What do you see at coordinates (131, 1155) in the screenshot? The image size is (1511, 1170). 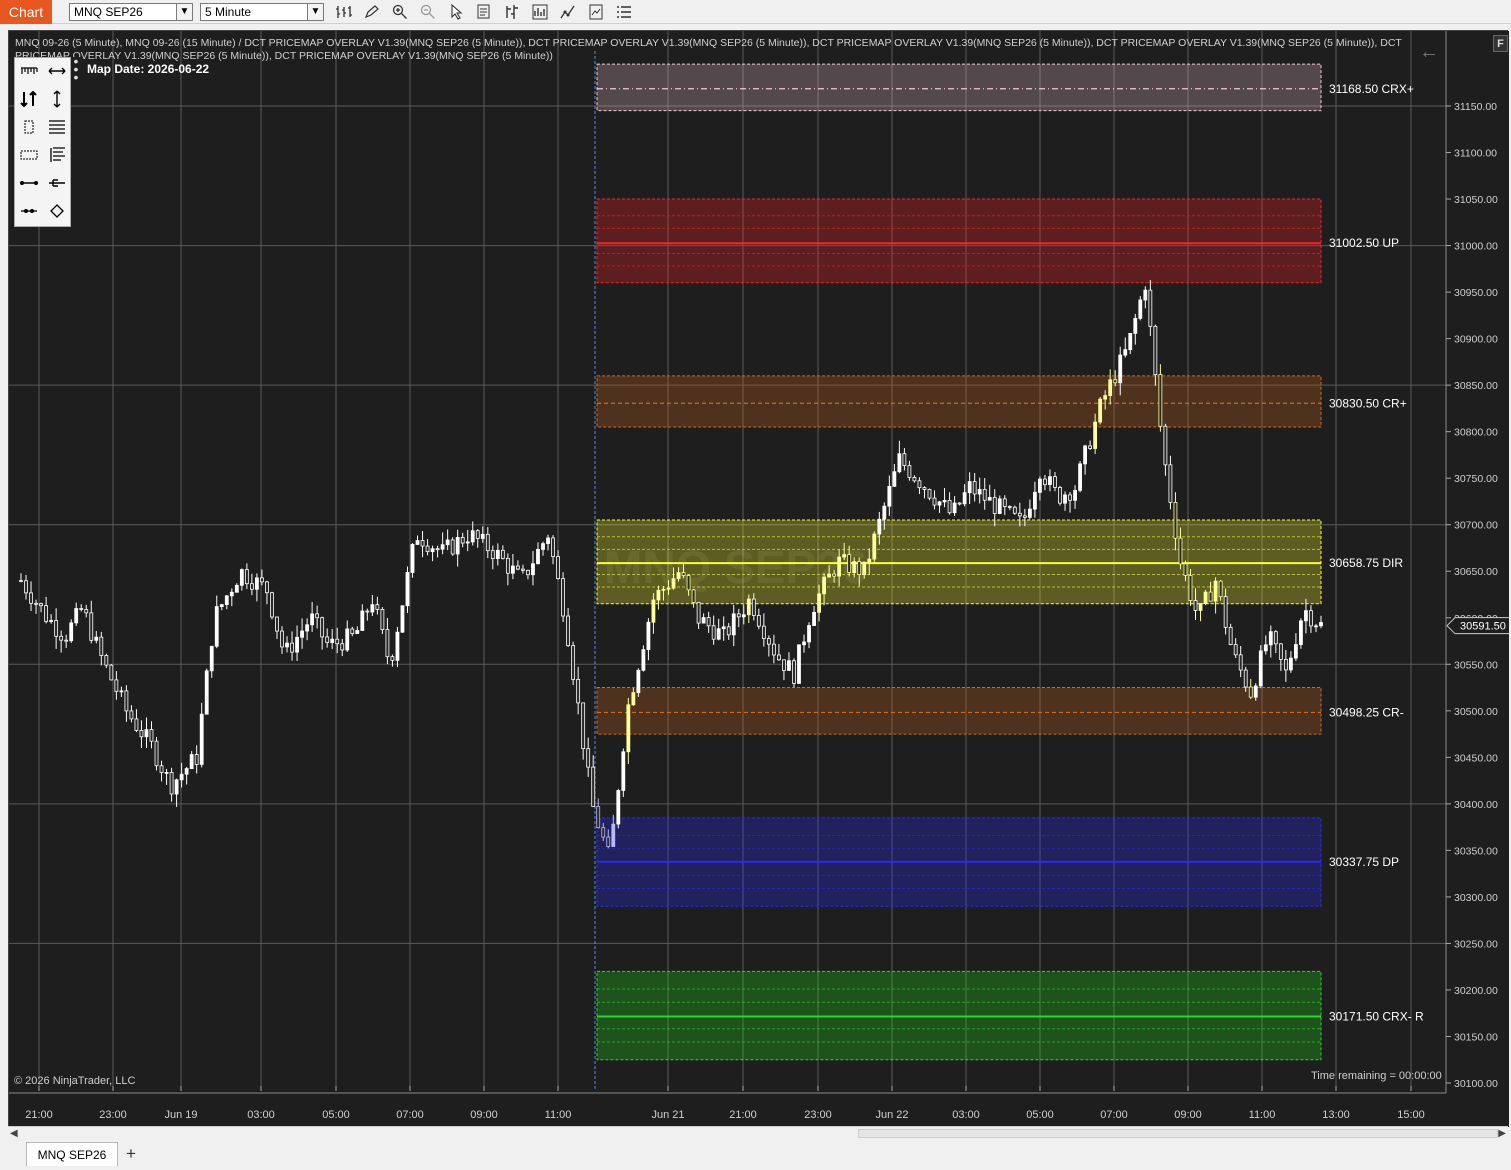 I see `add-tab-button: +` at bounding box center [131, 1155].